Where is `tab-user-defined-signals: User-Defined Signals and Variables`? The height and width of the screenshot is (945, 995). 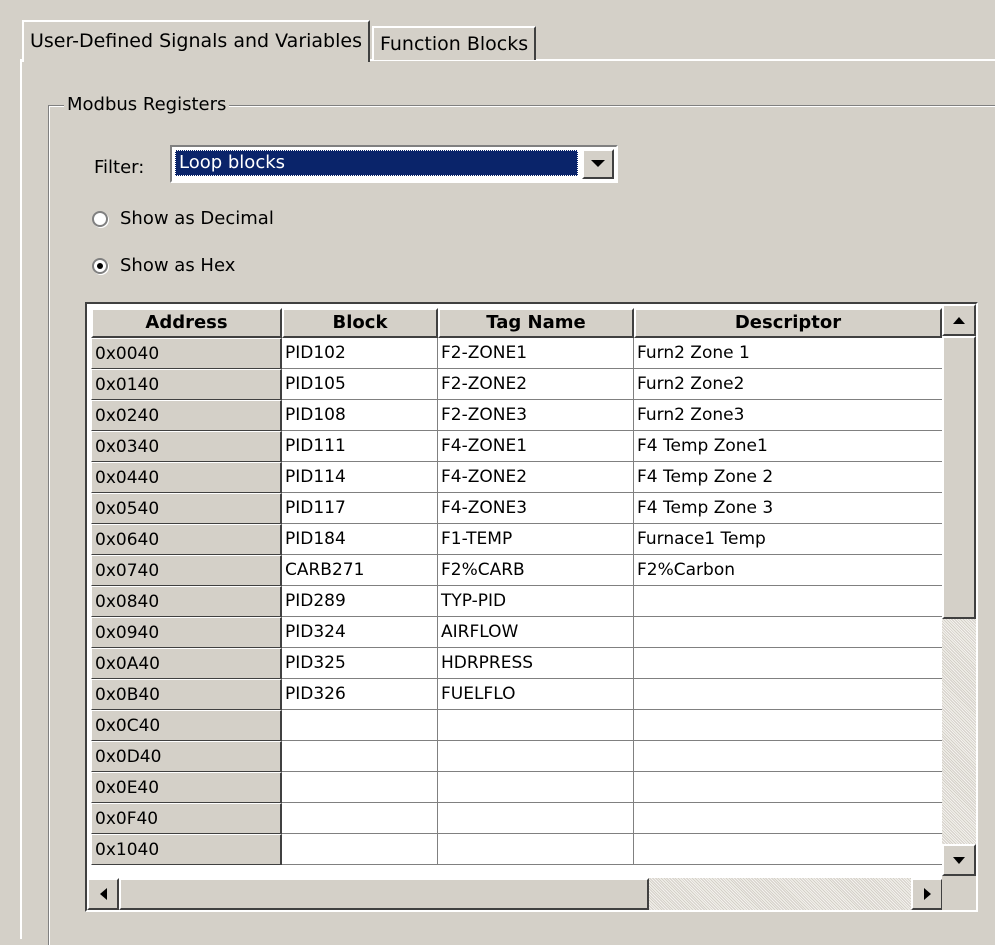 tab-user-defined-signals: User-Defined Signals and Variables is located at coordinates (196, 41).